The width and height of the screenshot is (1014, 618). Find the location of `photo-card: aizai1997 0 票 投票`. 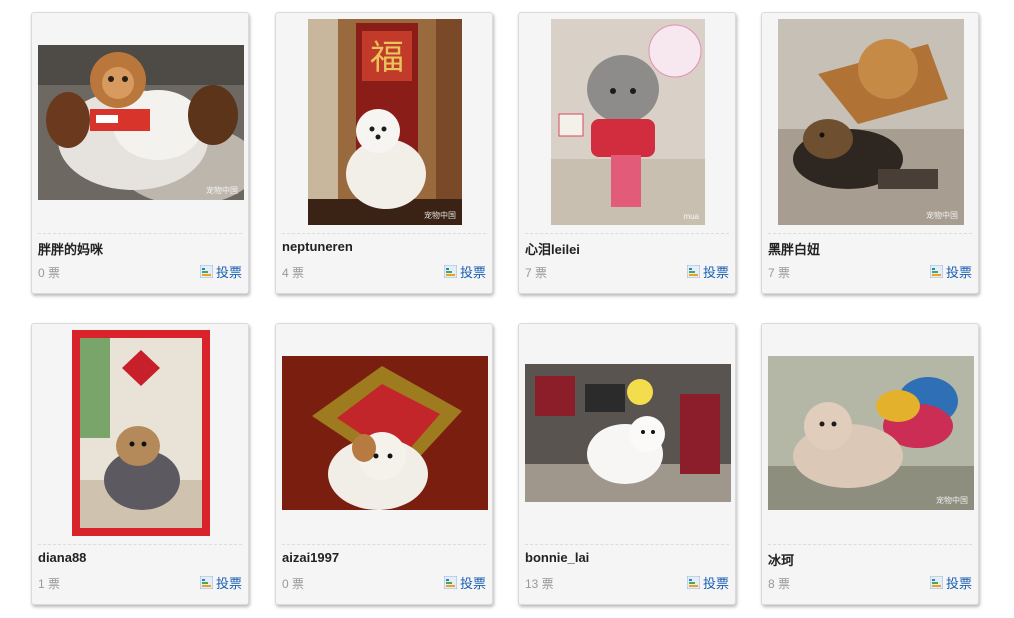

photo-card: aizai1997 0 票 投票 is located at coordinates (384, 464).